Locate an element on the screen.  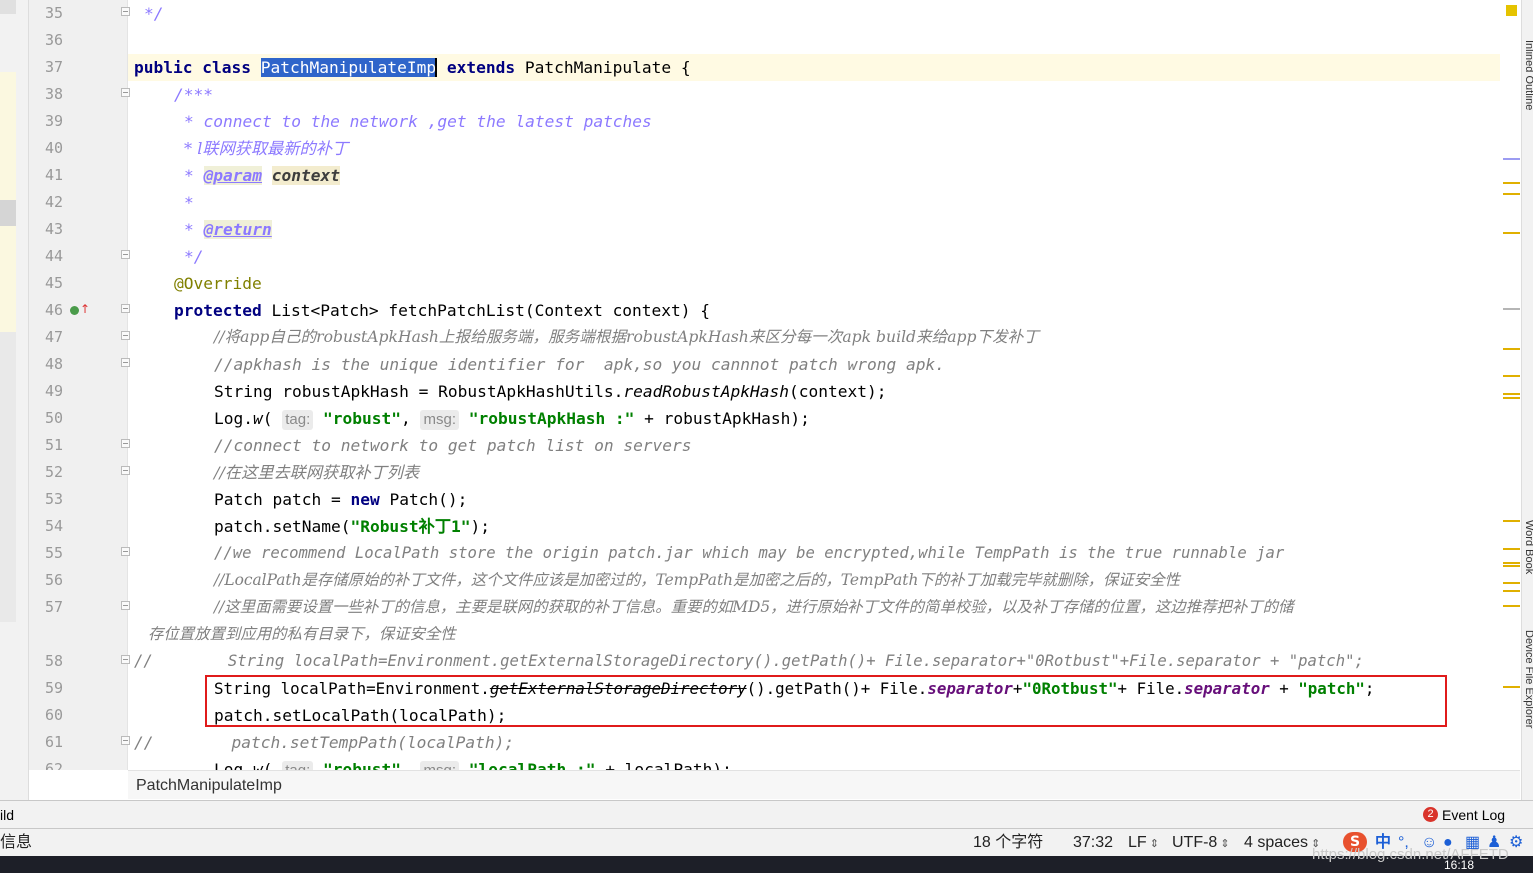
tool-tab-word-book: Word Book is located at coordinates (1528, 560).